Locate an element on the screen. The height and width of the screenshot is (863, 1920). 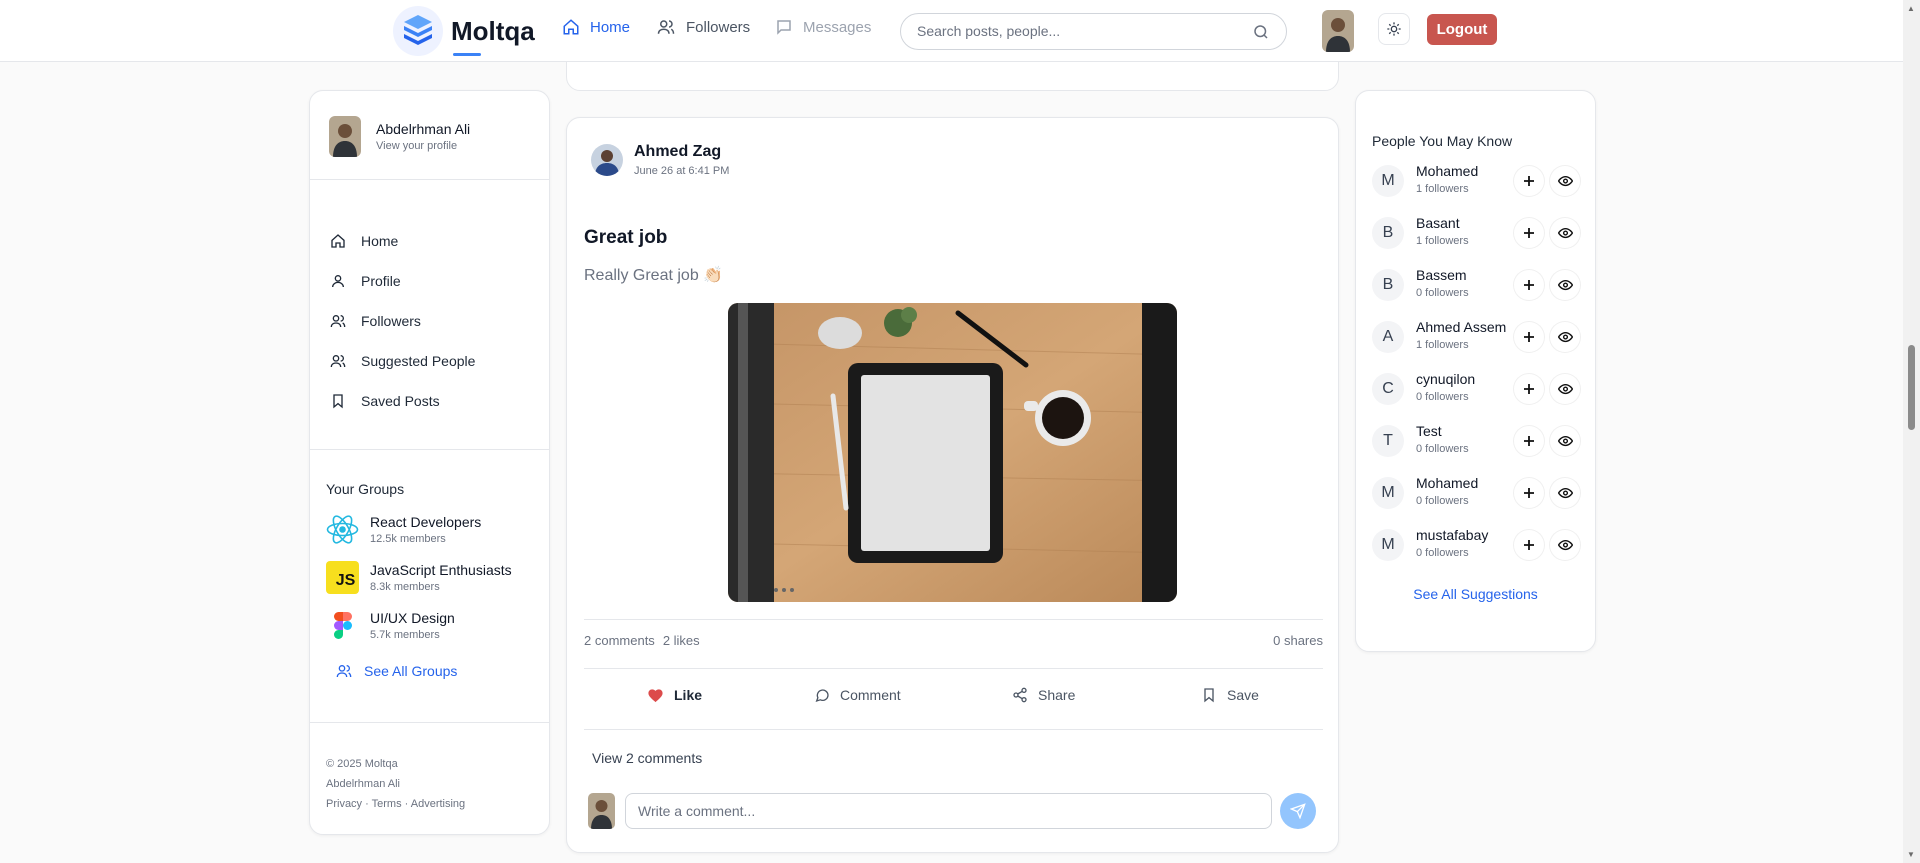
sidebar-item-home: Home is located at coordinates (402, 241).